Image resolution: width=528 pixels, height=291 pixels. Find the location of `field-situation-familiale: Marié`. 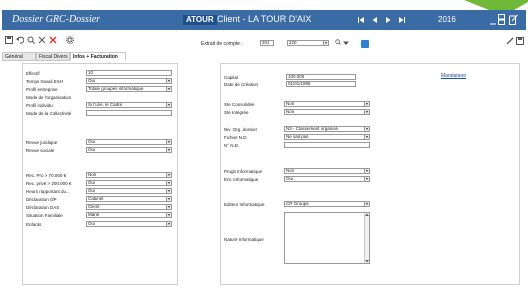

field-situation-familiale: Marié is located at coordinates (129, 215).